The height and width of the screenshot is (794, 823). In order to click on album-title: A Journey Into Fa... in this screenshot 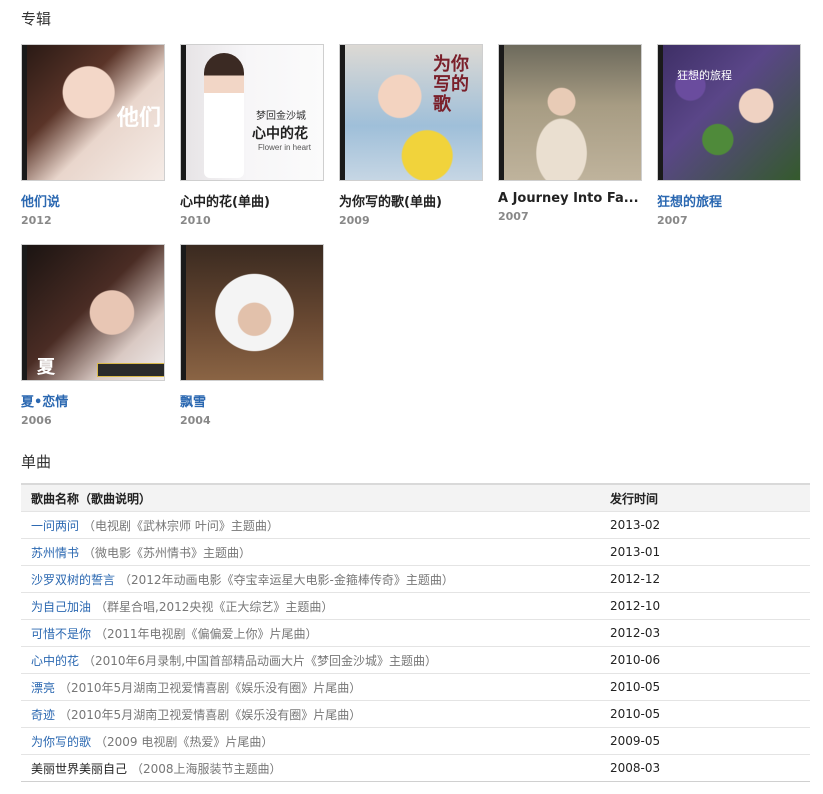, I will do `click(570, 198)`.